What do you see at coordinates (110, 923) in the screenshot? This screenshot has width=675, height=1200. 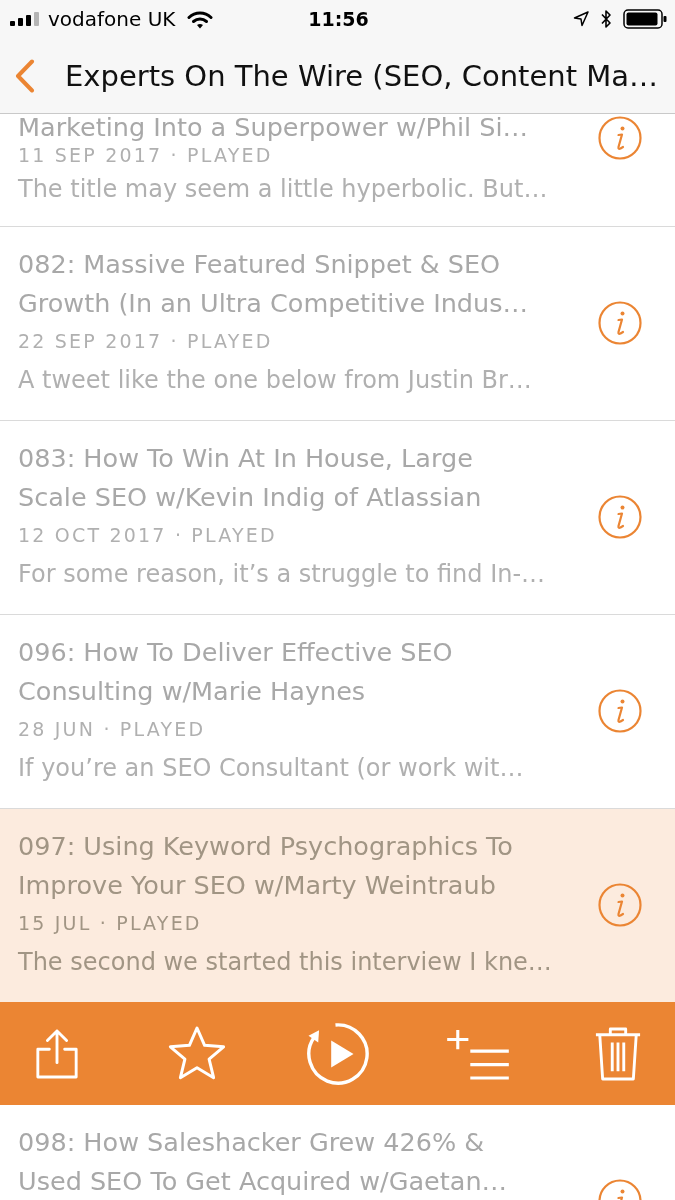 I see `episode-date-status: 15 JUL · PLAYED` at bounding box center [110, 923].